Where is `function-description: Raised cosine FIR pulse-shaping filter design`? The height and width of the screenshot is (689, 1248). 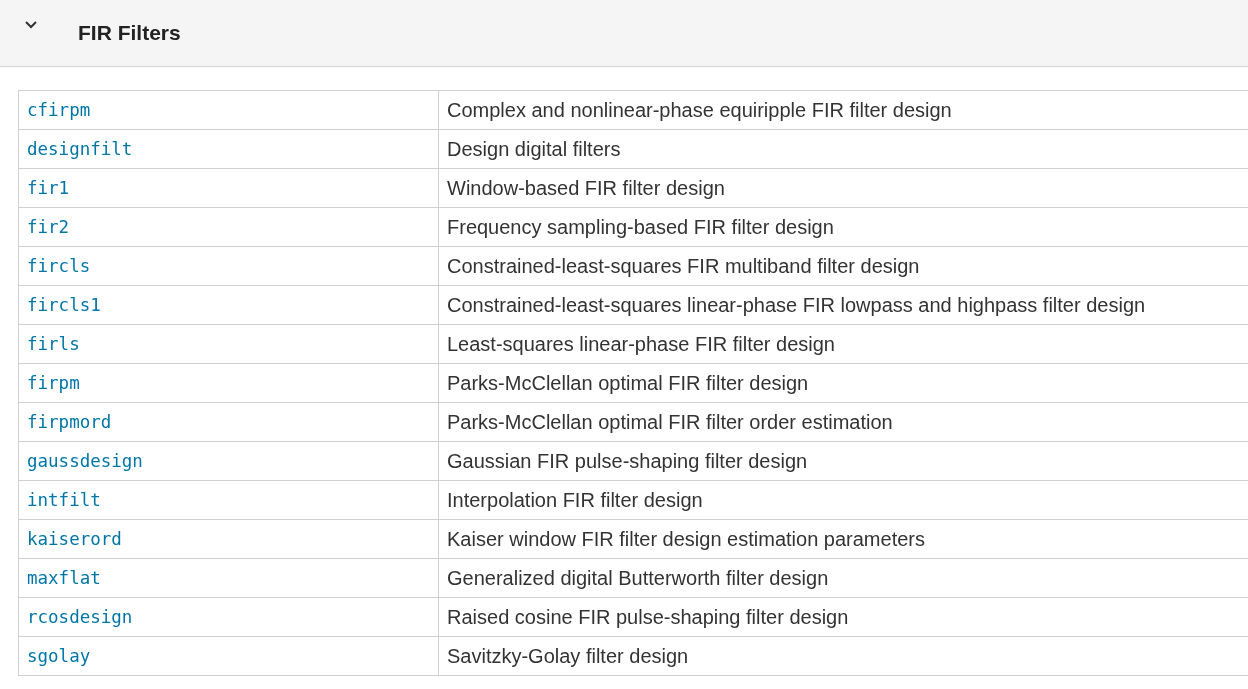
function-description: Raised cosine FIR pulse-shaping filter design is located at coordinates (648, 616).